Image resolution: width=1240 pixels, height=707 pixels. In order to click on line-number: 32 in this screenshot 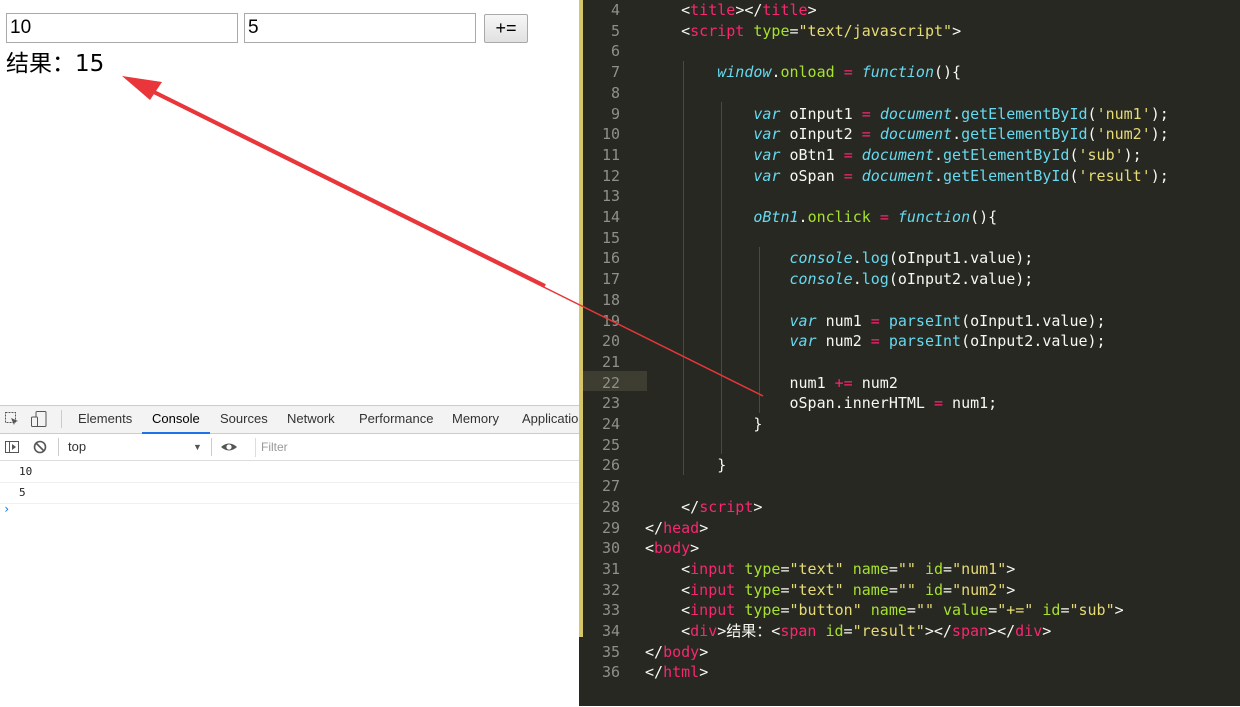, I will do `click(610, 589)`.